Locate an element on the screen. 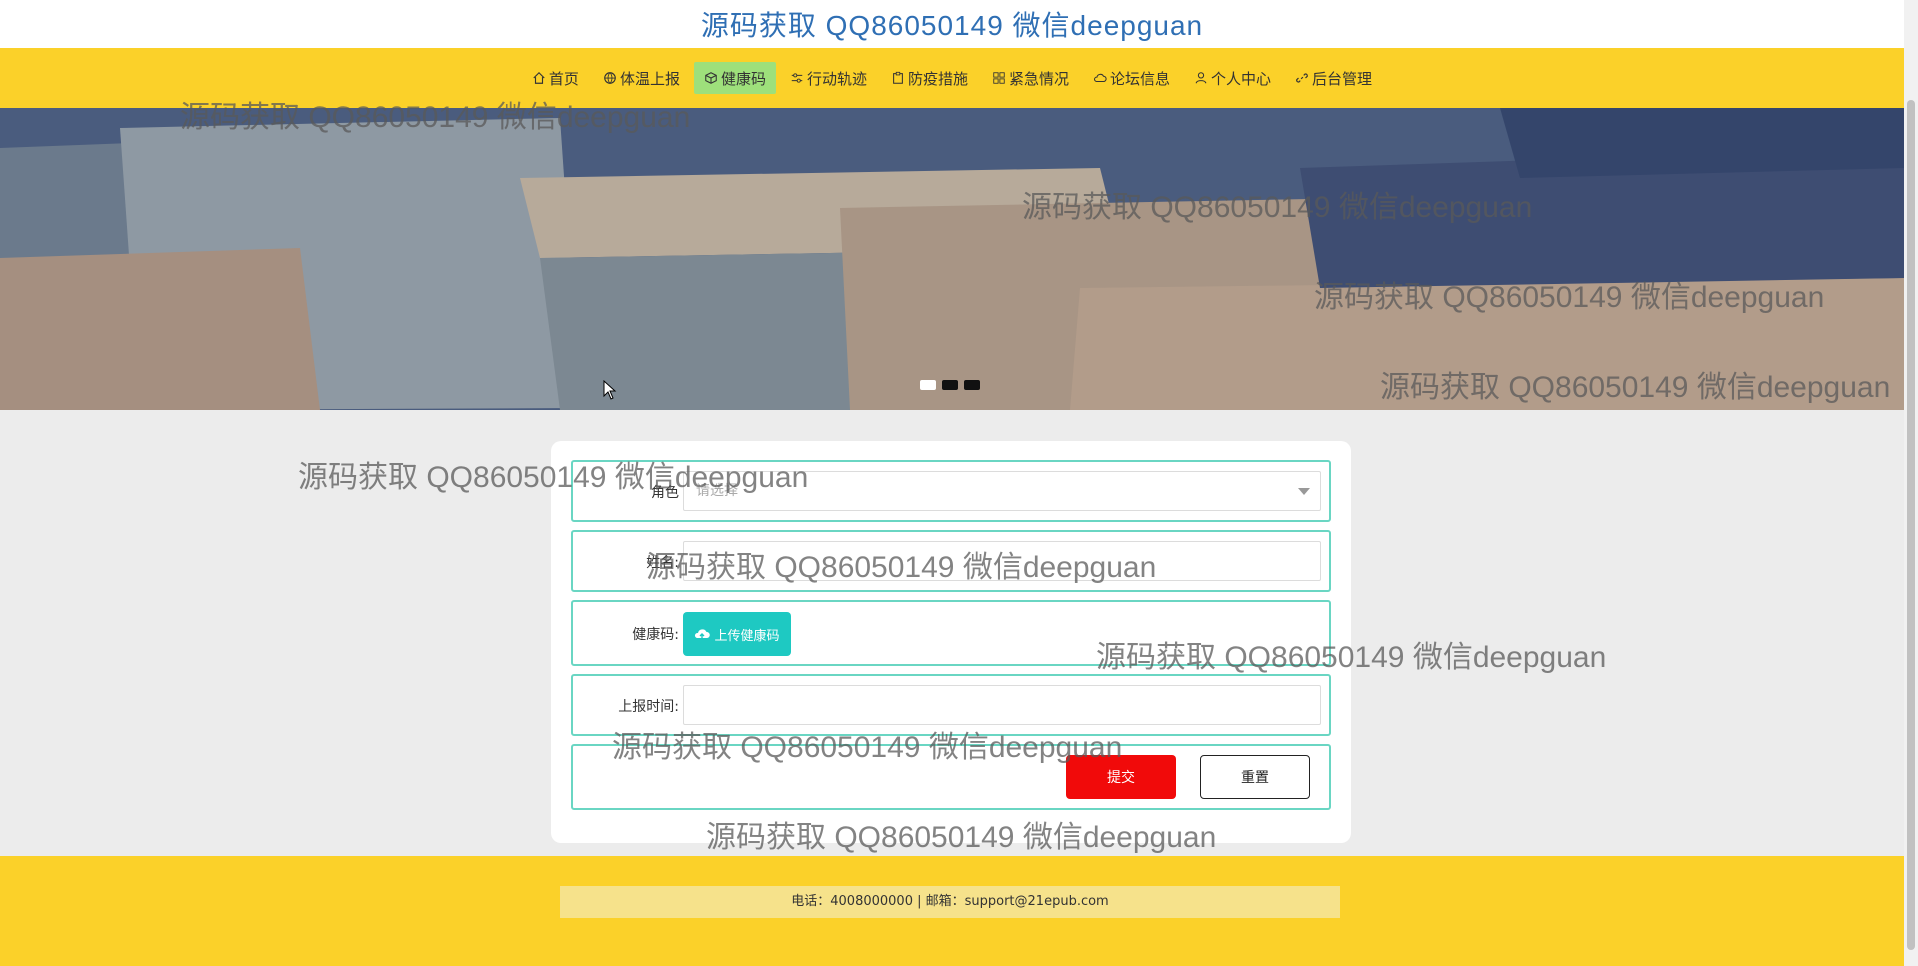  health-code-label: 健康码: is located at coordinates (655, 635).